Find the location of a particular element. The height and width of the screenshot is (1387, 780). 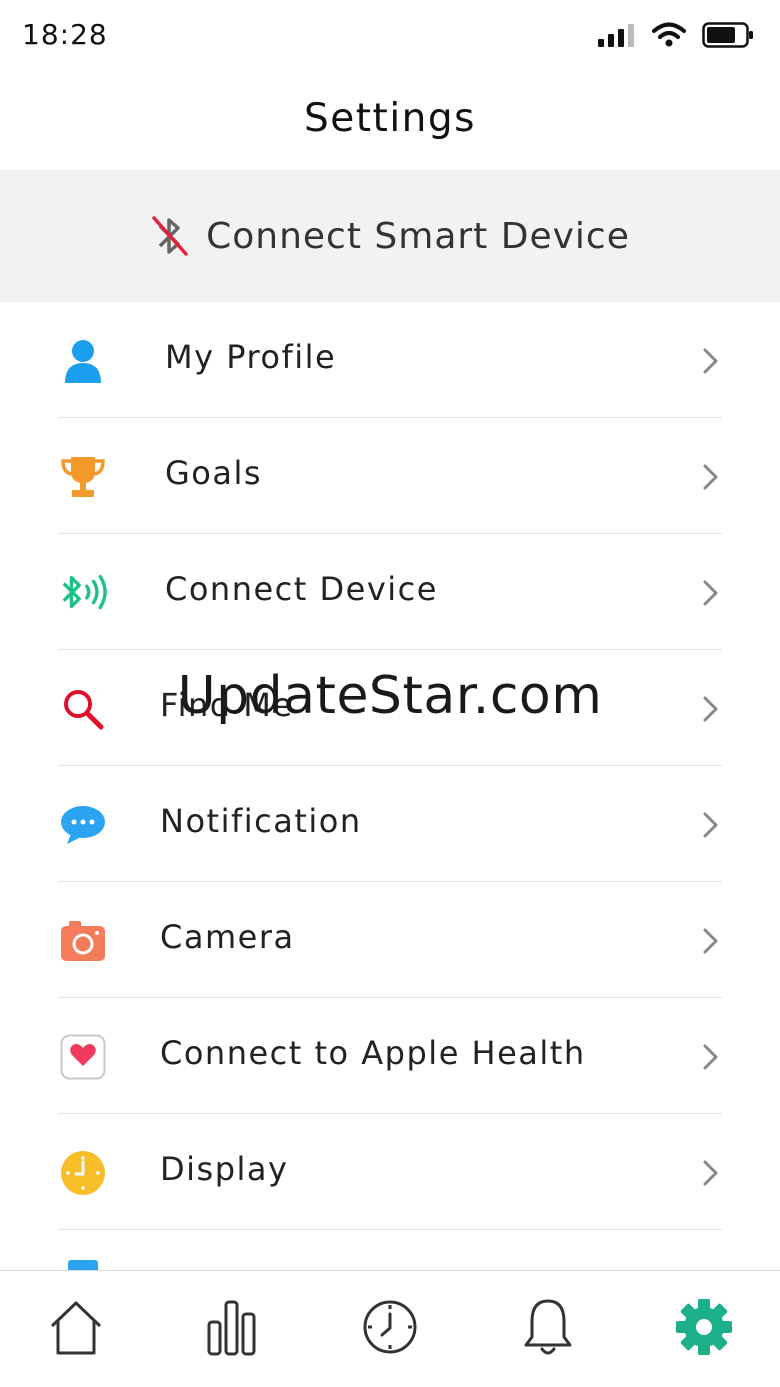

tab-statistics is located at coordinates (232, 1327).